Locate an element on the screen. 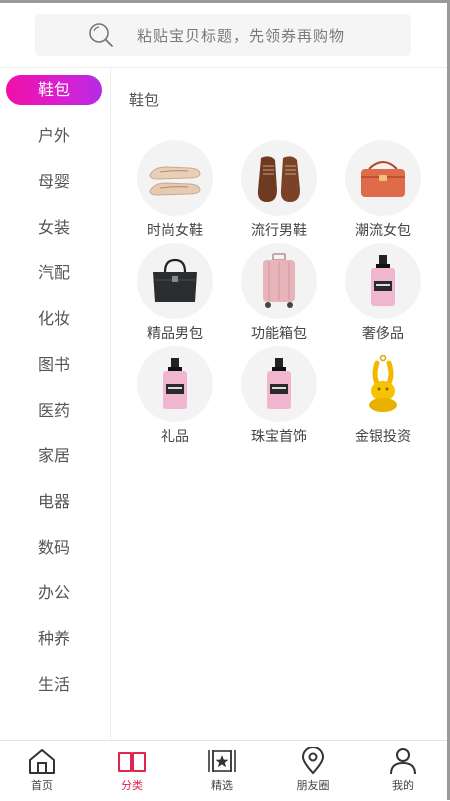 This screenshot has height=801, width=450. men-shoes-icon is located at coordinates (278, 179).